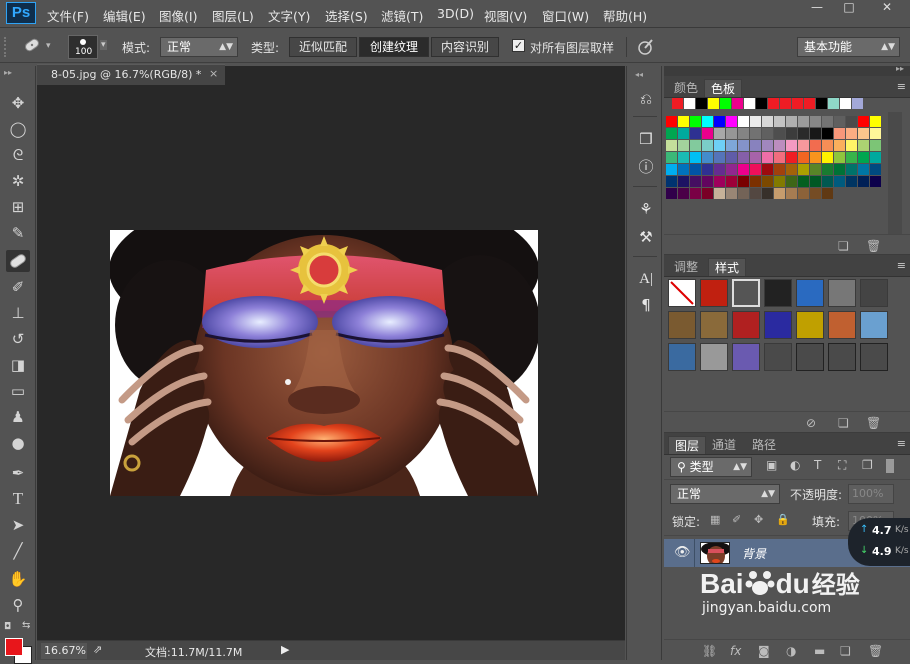  Describe the element at coordinates (18, 443) in the screenshot. I see `dodge-tool-icon: ●` at that location.